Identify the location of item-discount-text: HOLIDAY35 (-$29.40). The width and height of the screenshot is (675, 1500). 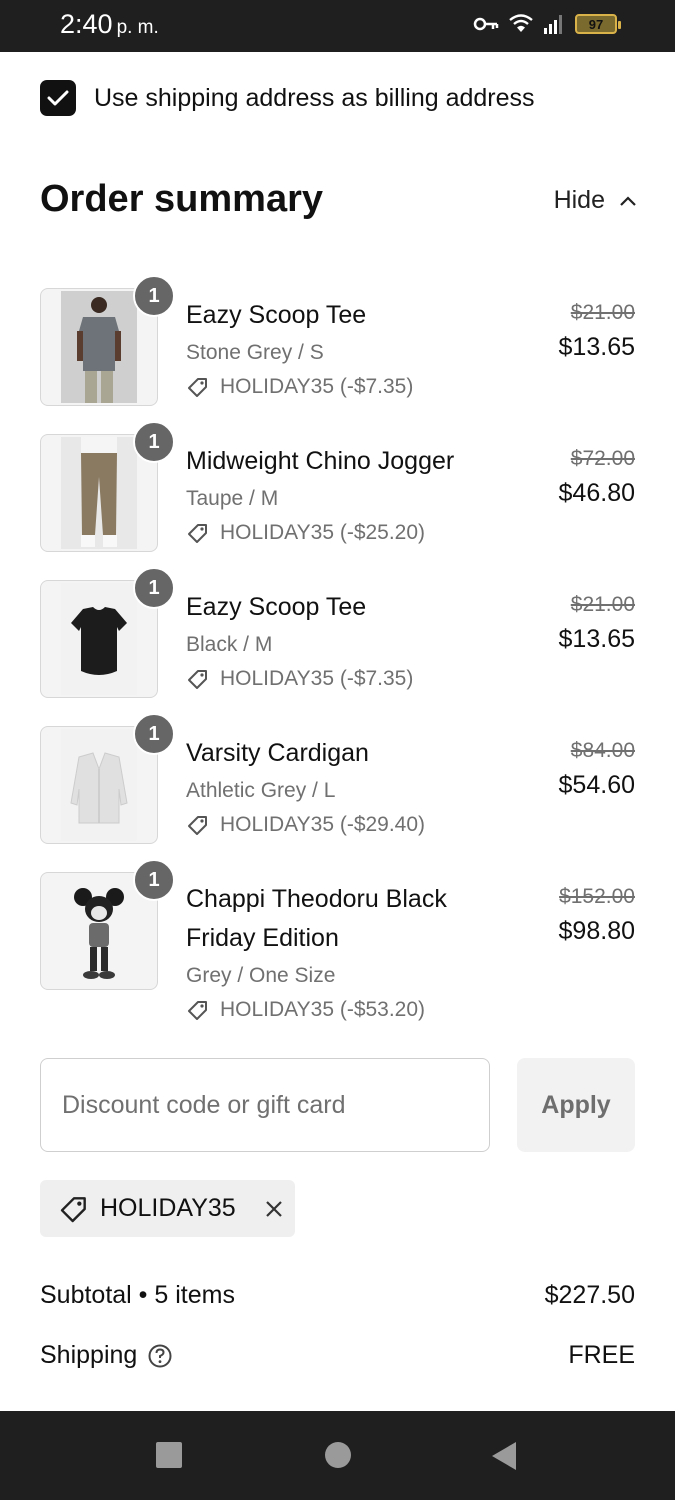
(323, 824).